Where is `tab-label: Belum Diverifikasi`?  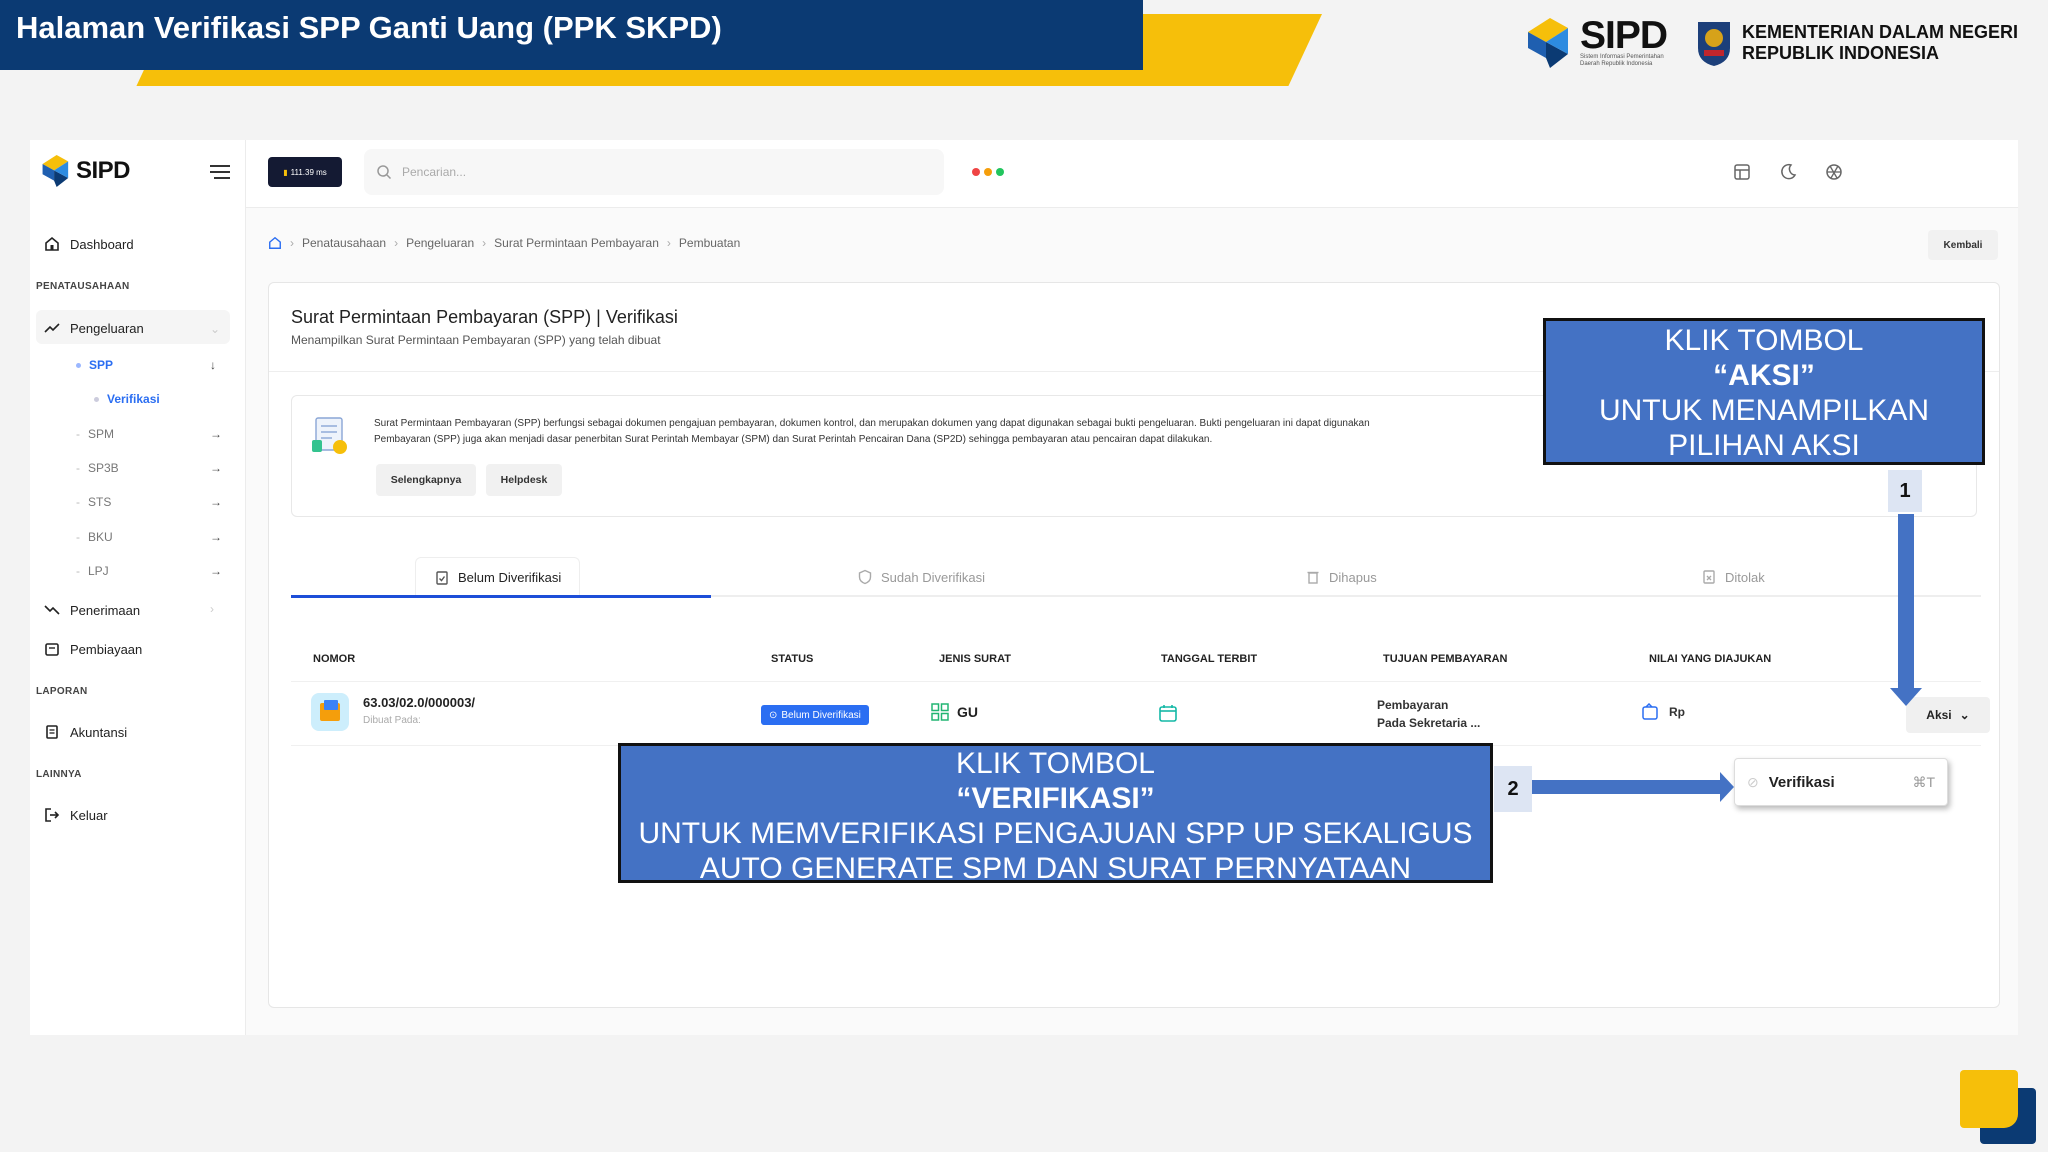 tab-label: Belum Diverifikasi is located at coordinates (510, 577).